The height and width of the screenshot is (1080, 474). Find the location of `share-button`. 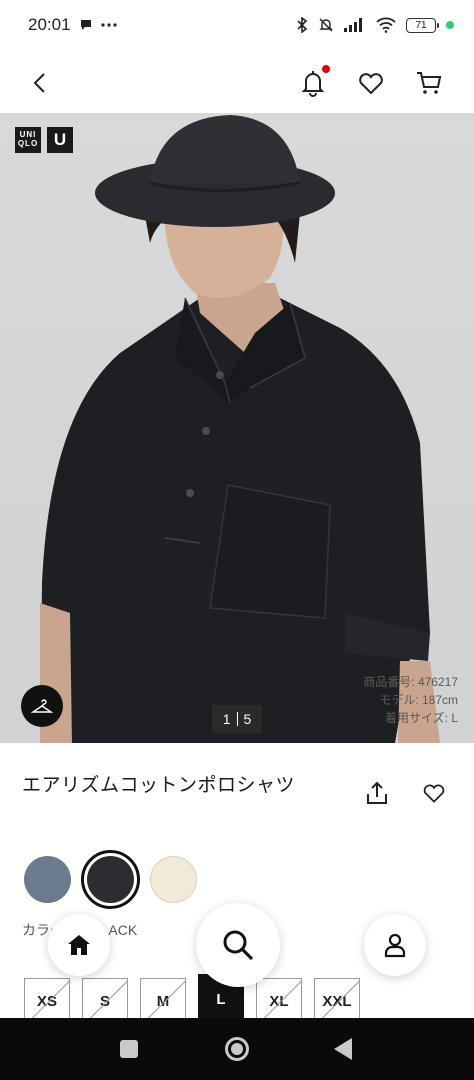

share-button is located at coordinates (377, 793).